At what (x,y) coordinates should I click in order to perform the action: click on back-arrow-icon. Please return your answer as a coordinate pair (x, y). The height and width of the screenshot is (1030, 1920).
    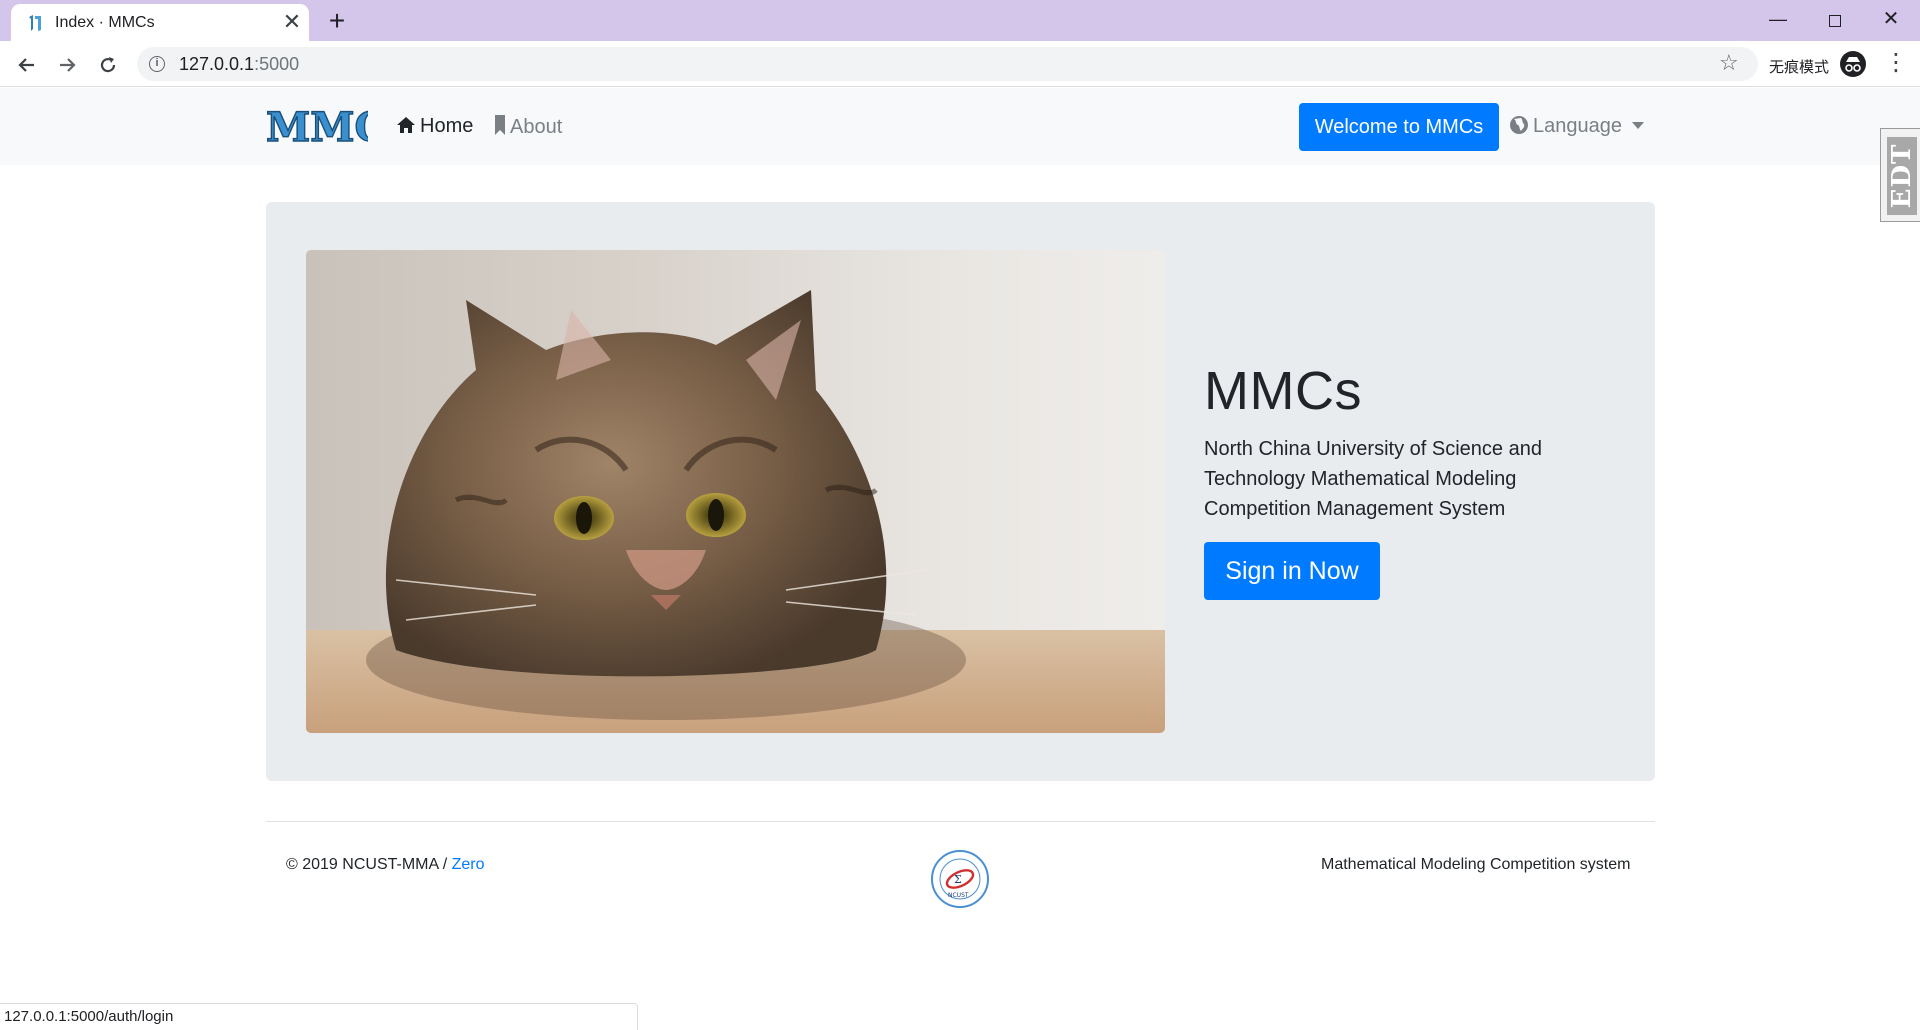
    Looking at the image, I should click on (27, 65).